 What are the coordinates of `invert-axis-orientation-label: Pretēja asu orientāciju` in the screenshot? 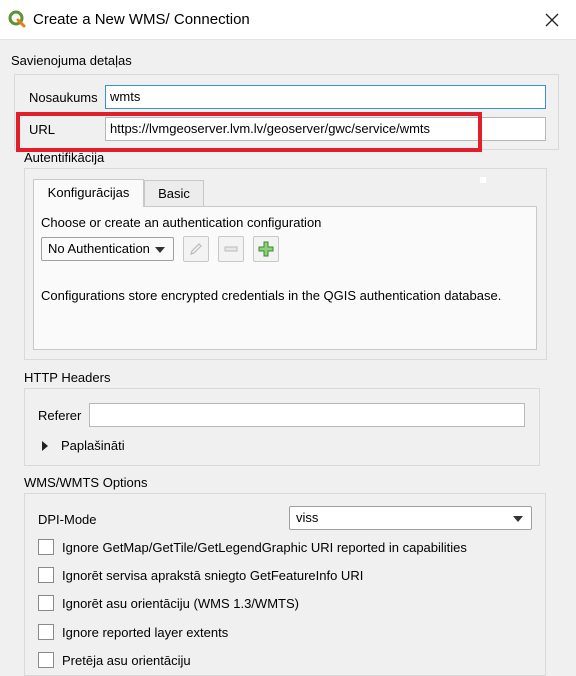 It's located at (126, 660).